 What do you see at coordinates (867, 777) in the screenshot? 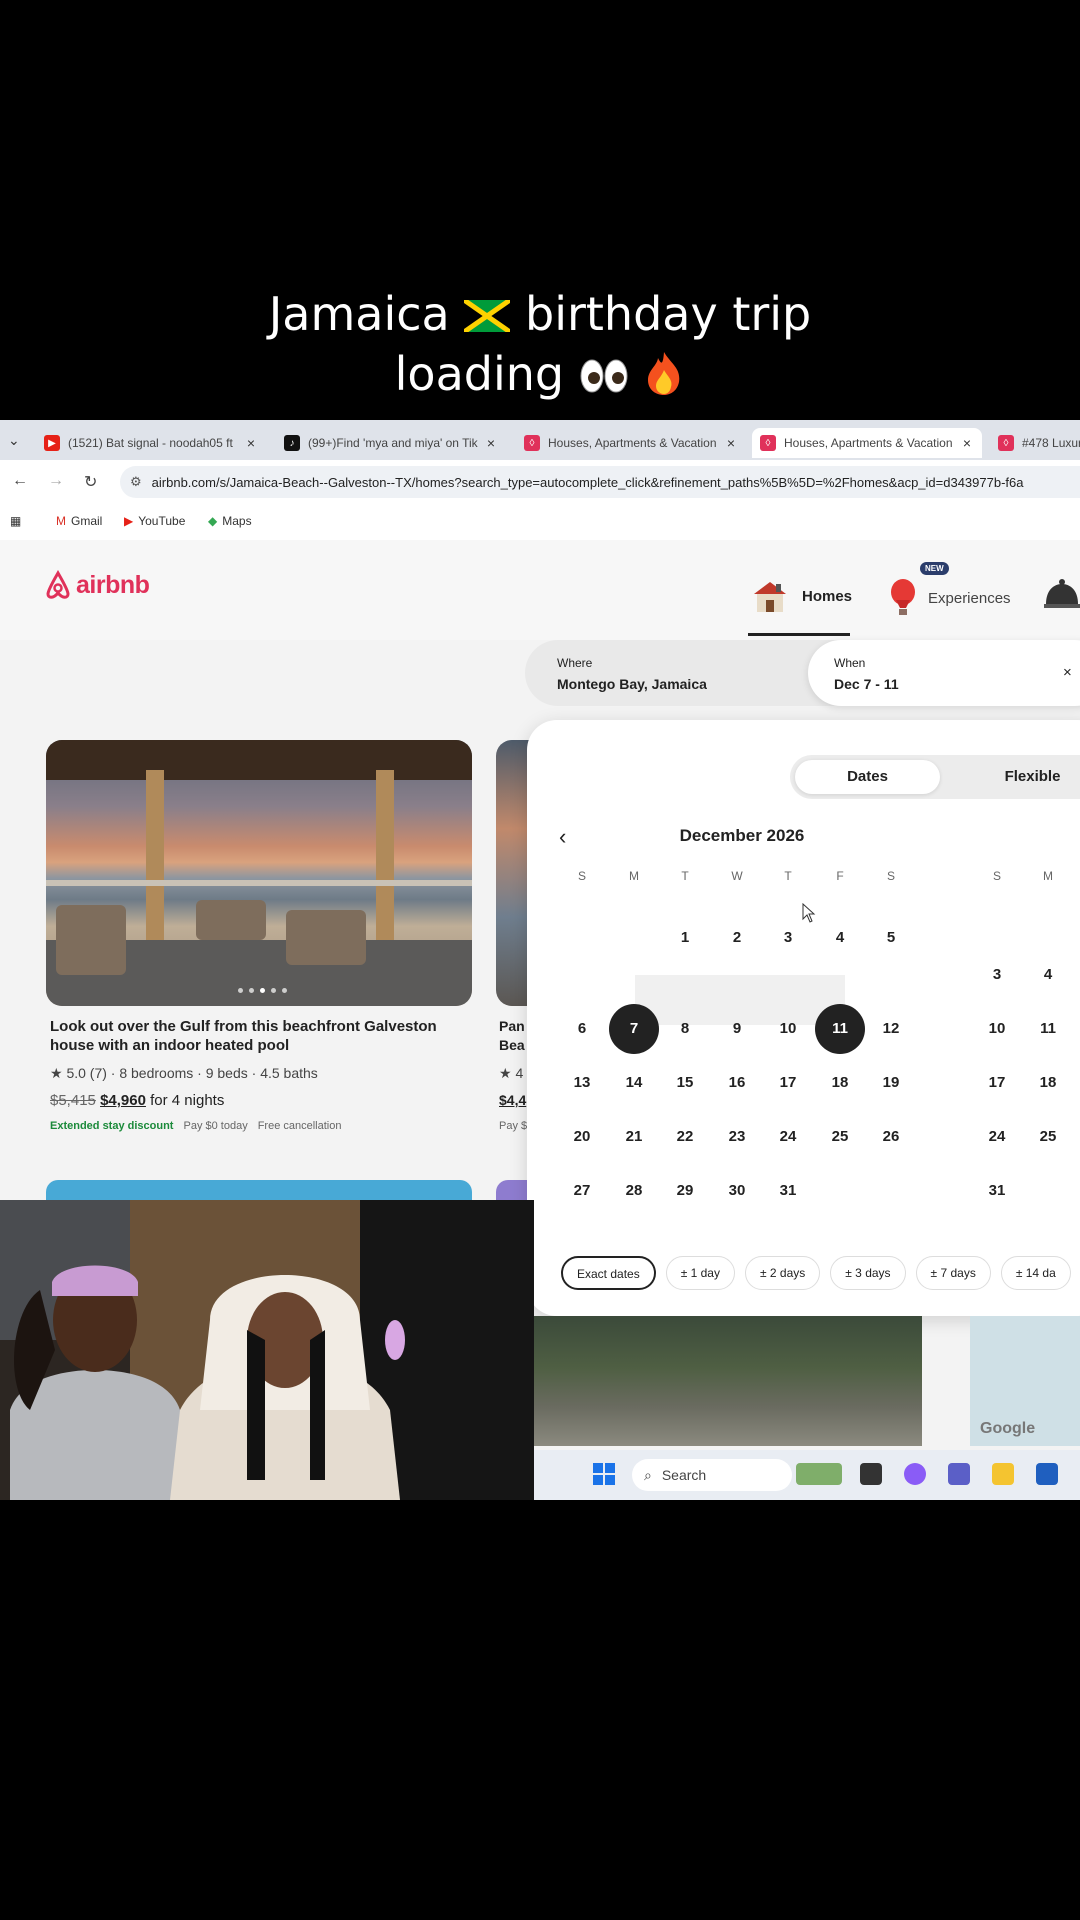
I see `tab-dates: Dates` at bounding box center [867, 777].